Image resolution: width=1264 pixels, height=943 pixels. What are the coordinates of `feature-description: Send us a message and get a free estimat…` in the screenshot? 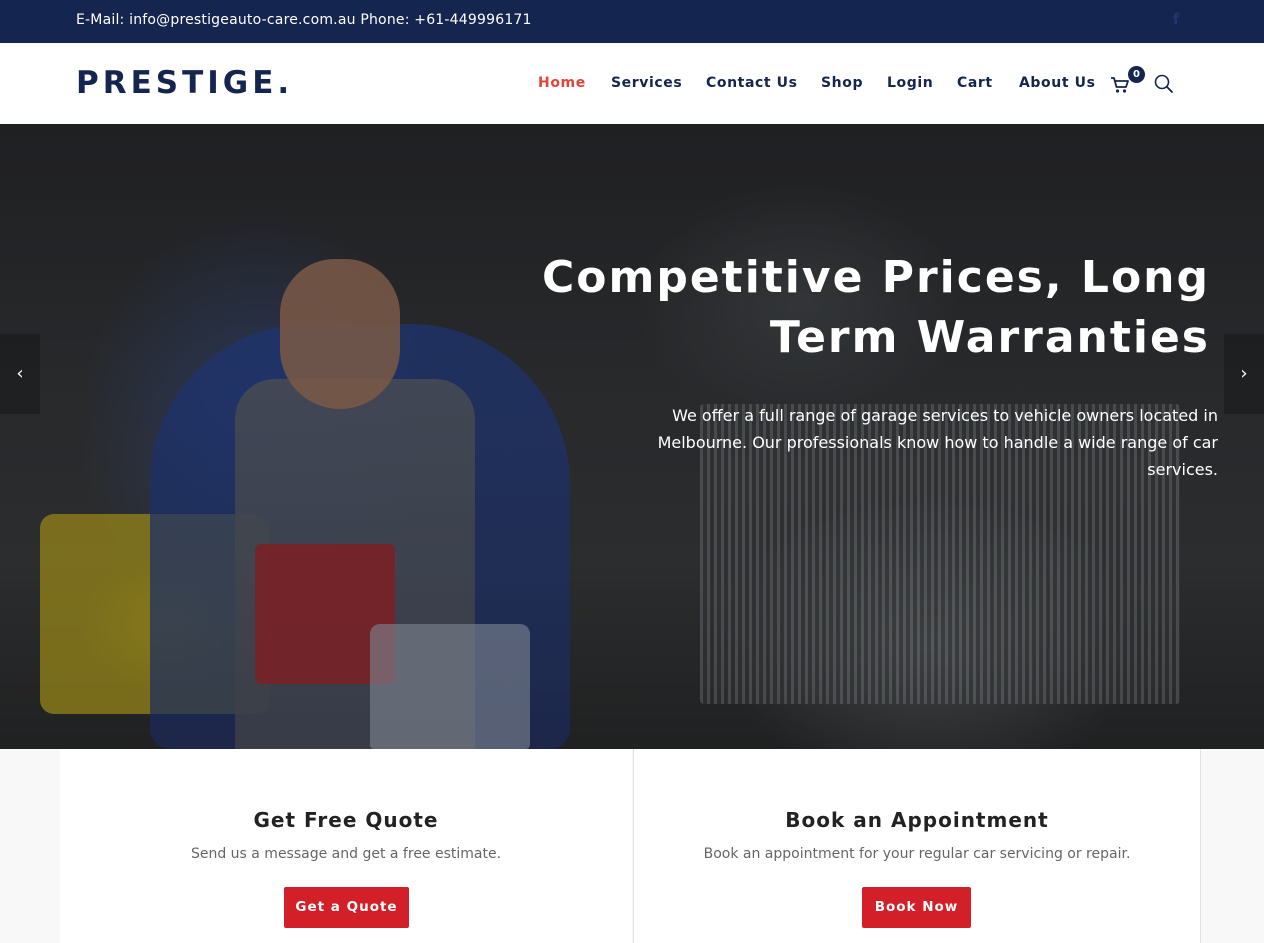 It's located at (346, 854).